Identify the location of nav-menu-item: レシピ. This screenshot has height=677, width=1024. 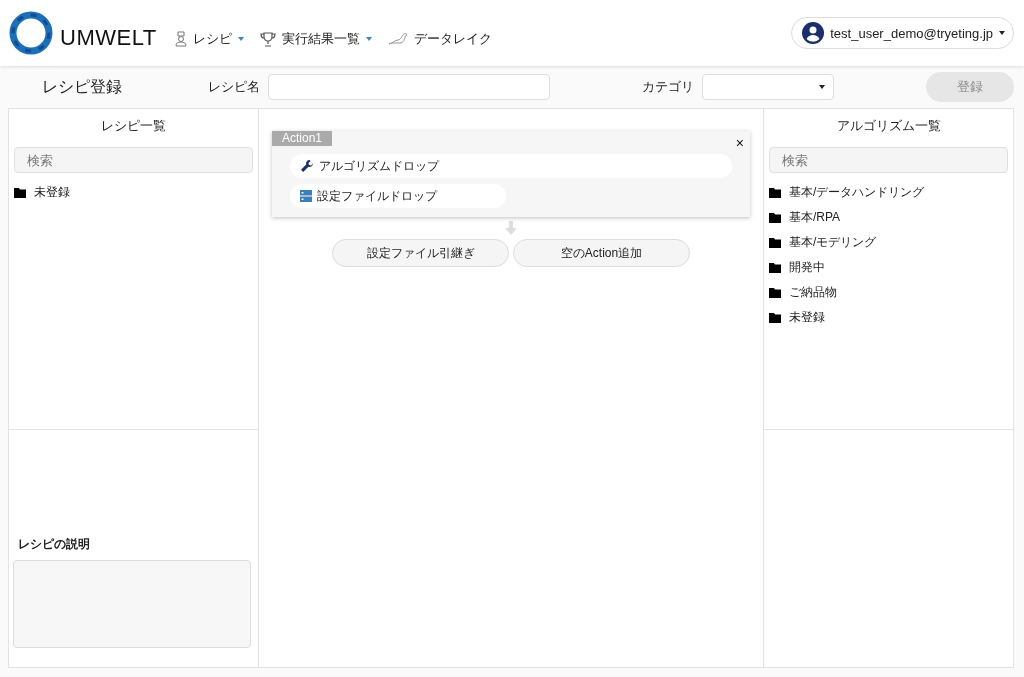
(209, 39).